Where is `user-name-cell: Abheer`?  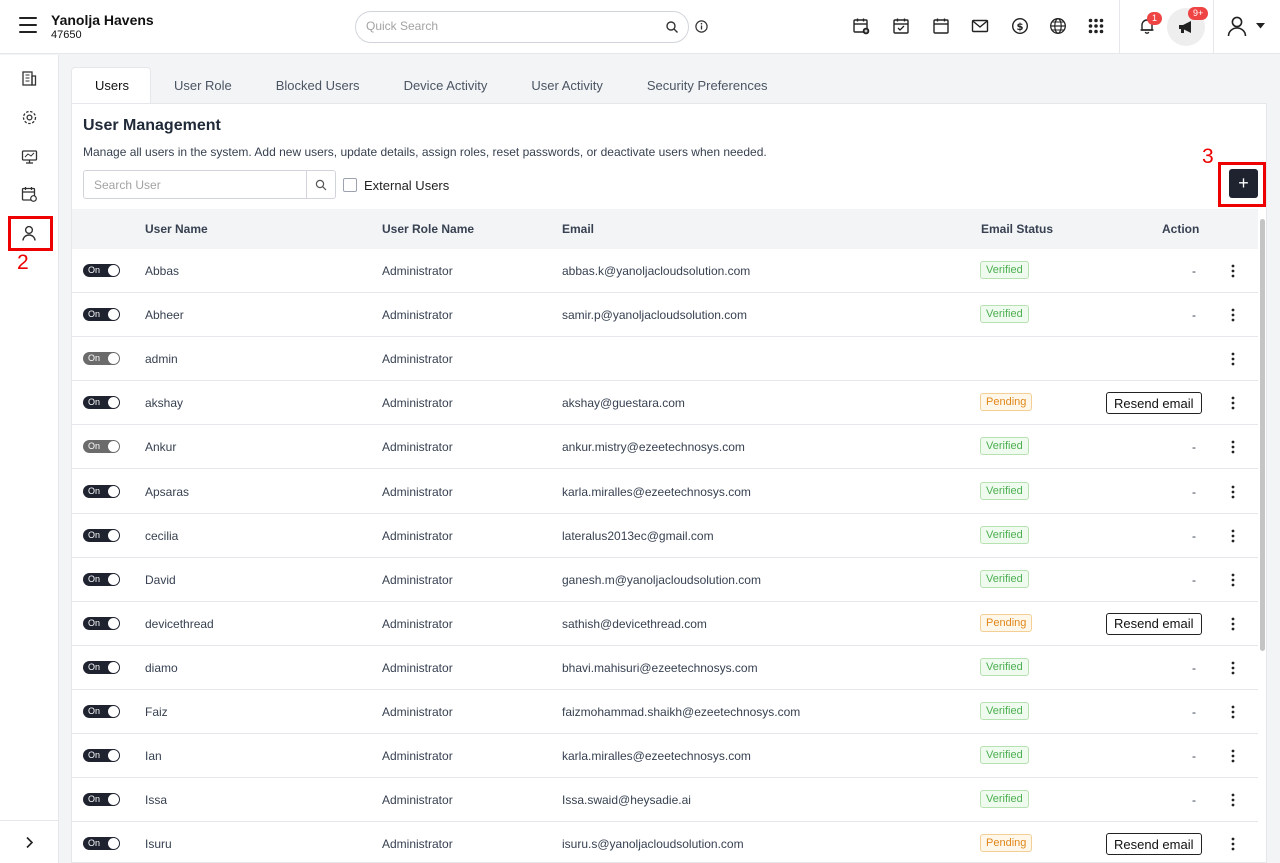
user-name-cell: Abheer is located at coordinates (164, 315).